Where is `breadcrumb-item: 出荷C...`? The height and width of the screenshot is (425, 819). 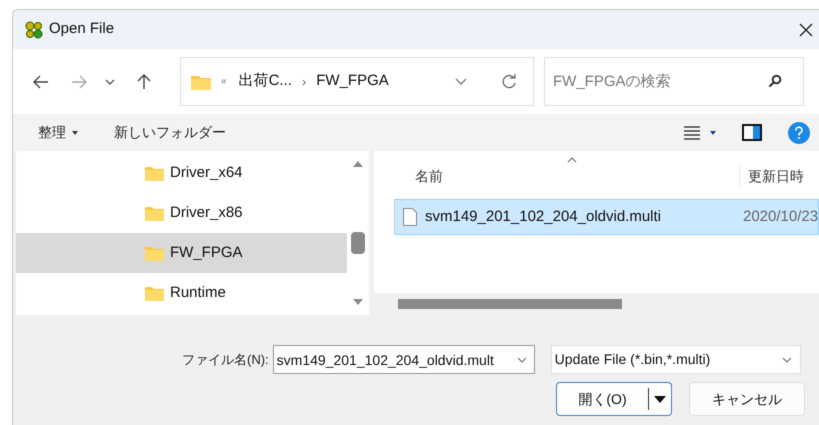 breadcrumb-item: 出荷C... is located at coordinates (265, 81).